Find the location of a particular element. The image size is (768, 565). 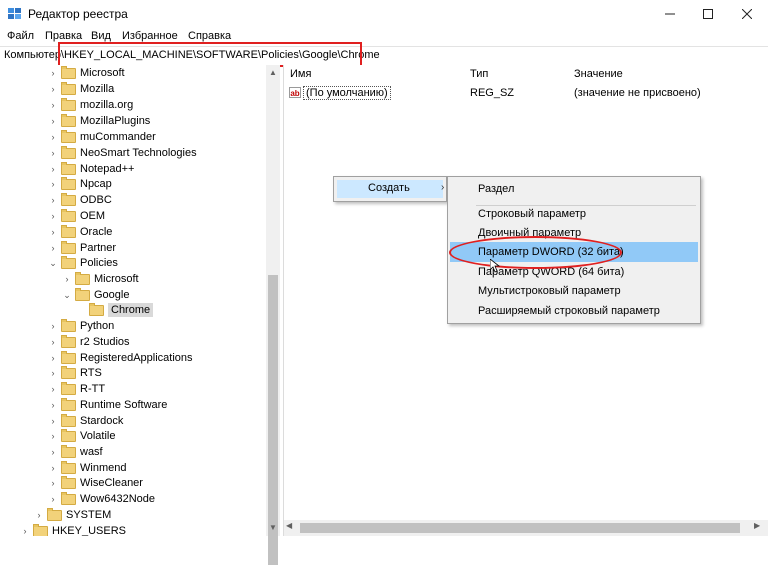

tree-item: ⌄ Google is located at coordinates (95, 295).